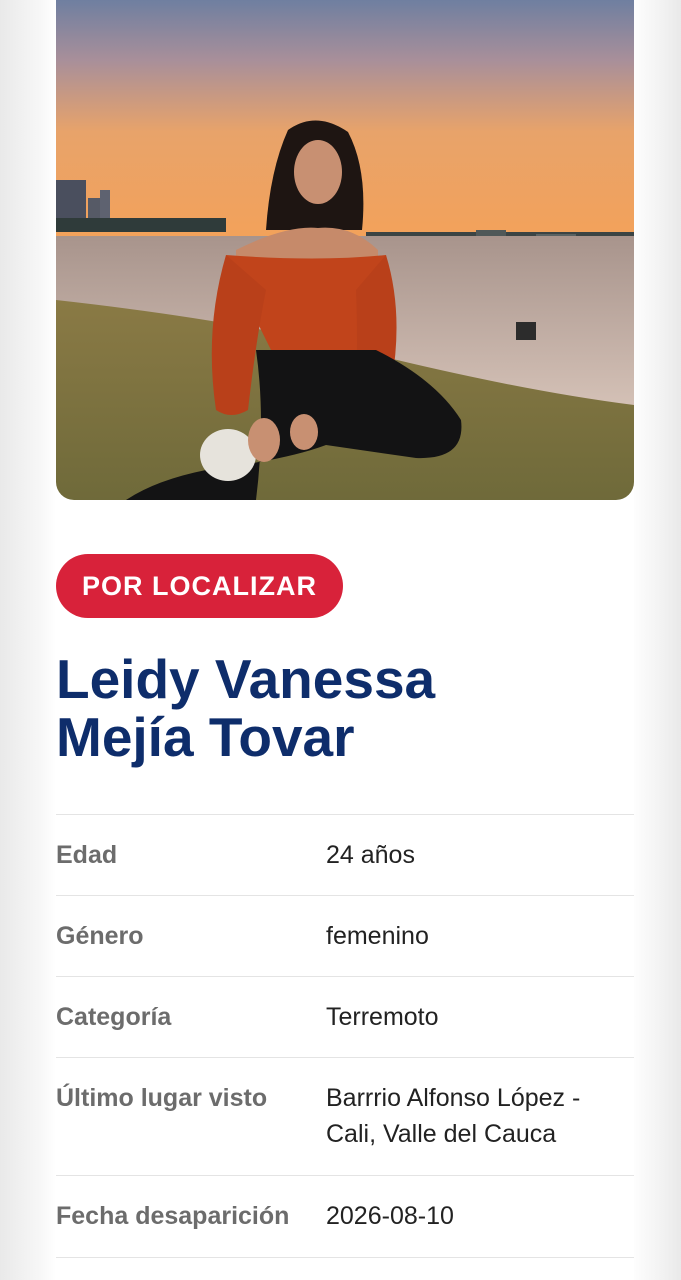 The width and height of the screenshot is (681, 1280). What do you see at coordinates (382, 1017) in the screenshot?
I see `detail-value-category: Terremoto` at bounding box center [382, 1017].